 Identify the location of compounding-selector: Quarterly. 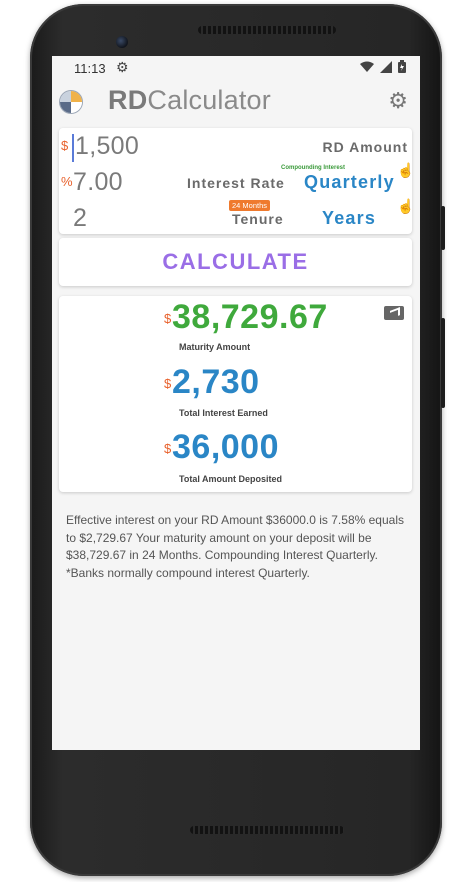
(349, 182).